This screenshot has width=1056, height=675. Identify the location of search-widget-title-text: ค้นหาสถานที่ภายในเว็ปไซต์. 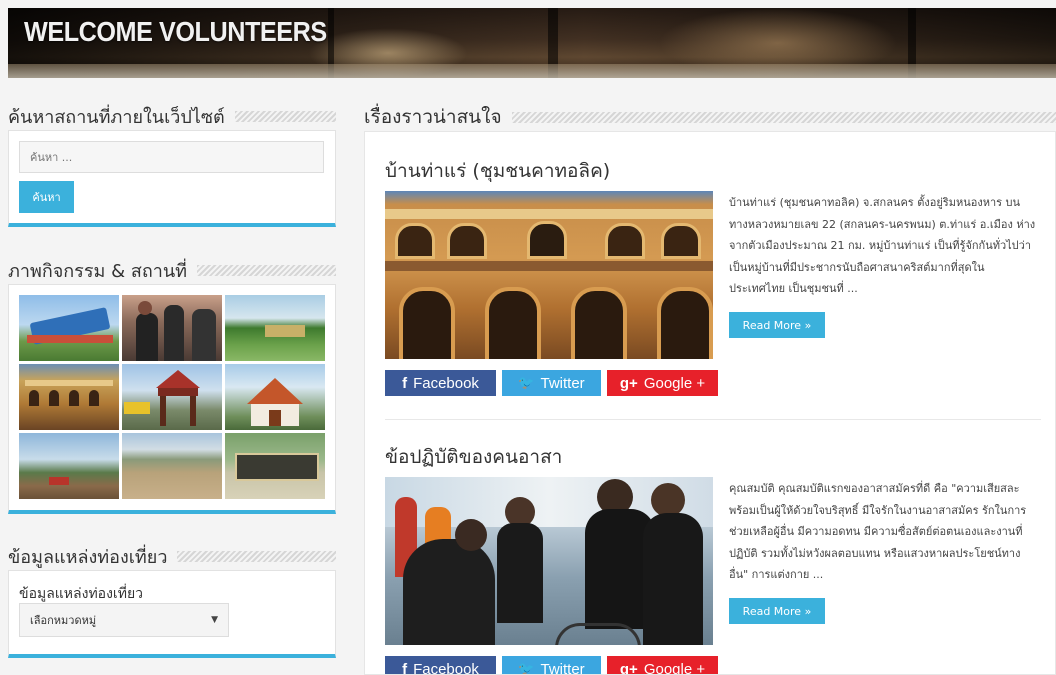
(116, 117).